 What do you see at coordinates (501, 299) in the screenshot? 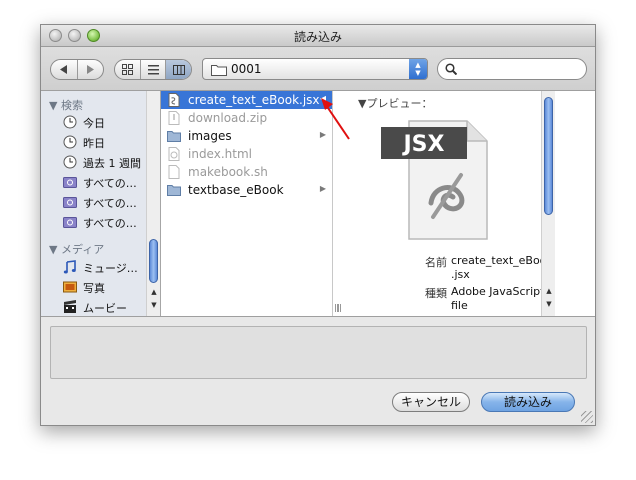
I see `preview-kind-value: Adobe JavaScript file` at bounding box center [501, 299].